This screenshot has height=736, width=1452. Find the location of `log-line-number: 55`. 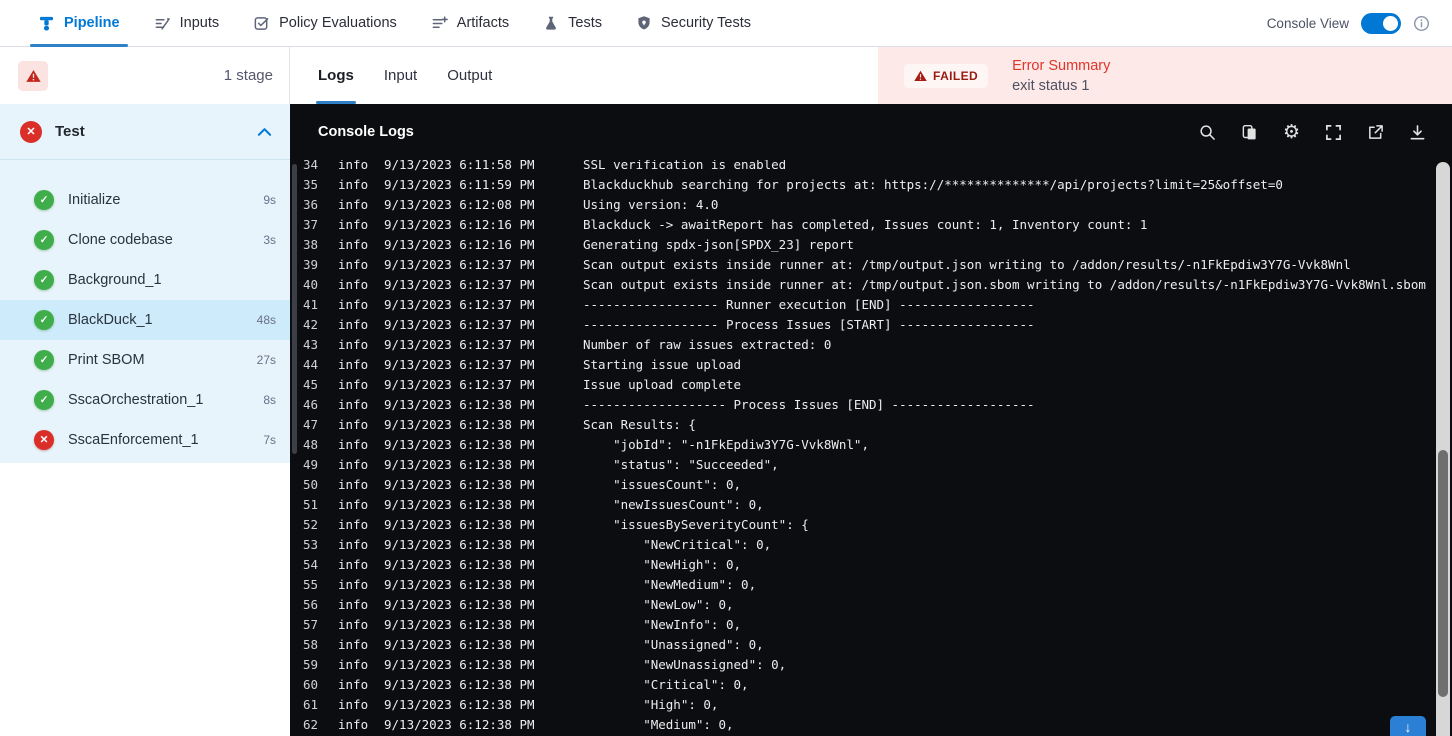

log-line-number: 55 is located at coordinates (310, 584).